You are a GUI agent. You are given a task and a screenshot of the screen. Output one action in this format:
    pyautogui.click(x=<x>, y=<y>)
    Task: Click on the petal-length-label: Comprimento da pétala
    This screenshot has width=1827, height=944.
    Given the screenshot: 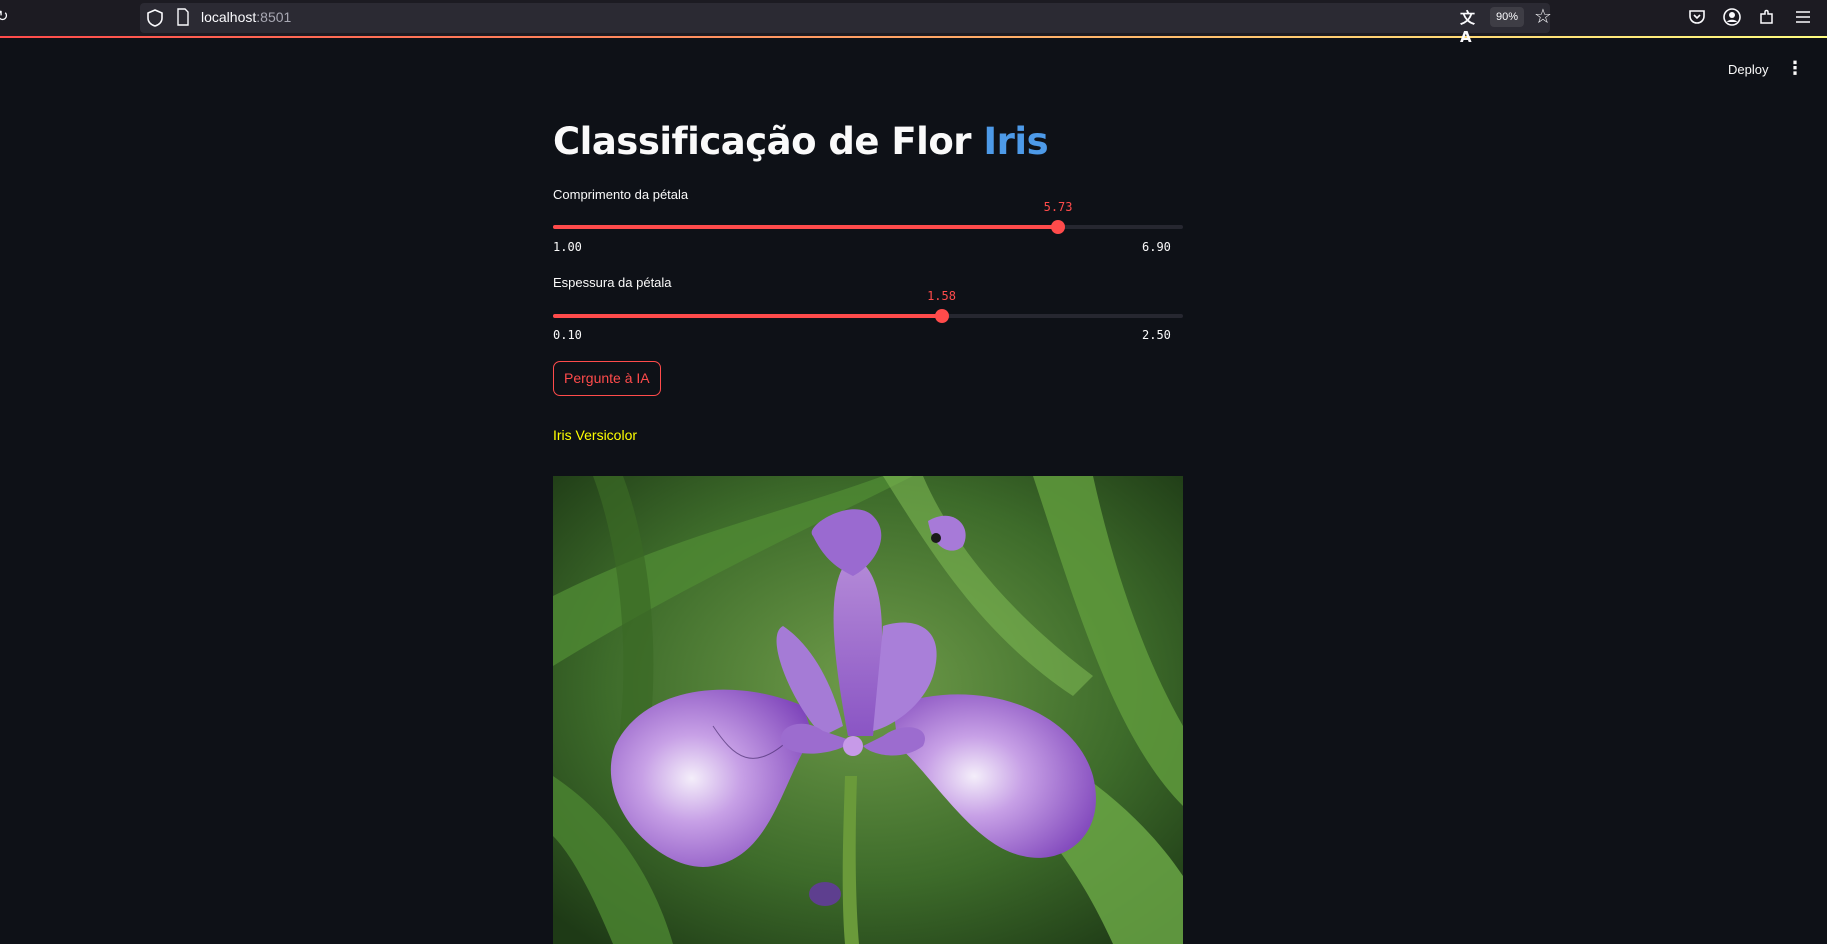 What is the action you would take?
    pyautogui.click(x=621, y=194)
    